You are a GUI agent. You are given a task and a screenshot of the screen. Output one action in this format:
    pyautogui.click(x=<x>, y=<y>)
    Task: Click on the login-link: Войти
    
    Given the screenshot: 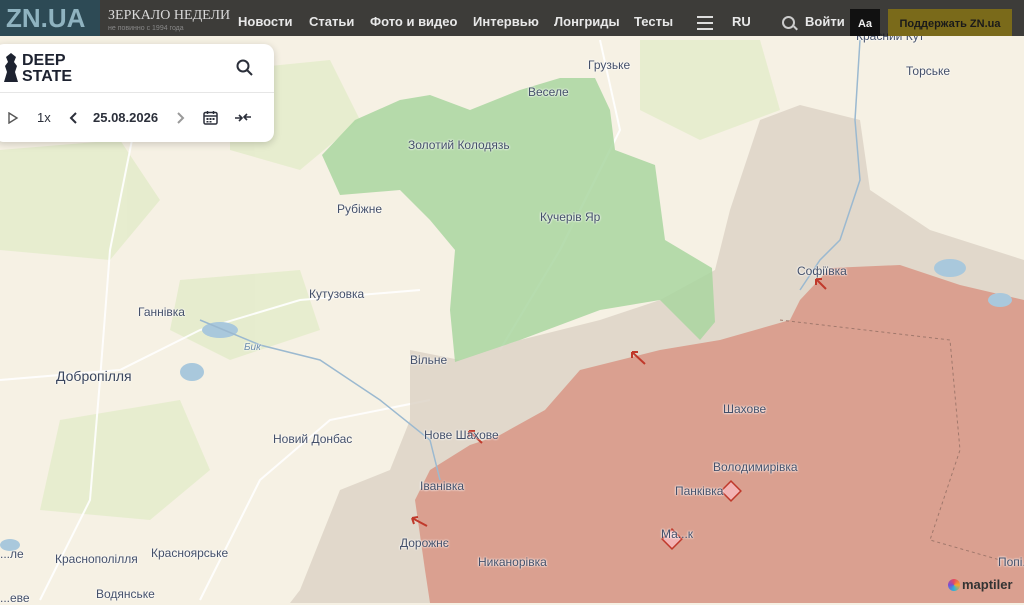 What is the action you would take?
    pyautogui.click(x=825, y=18)
    